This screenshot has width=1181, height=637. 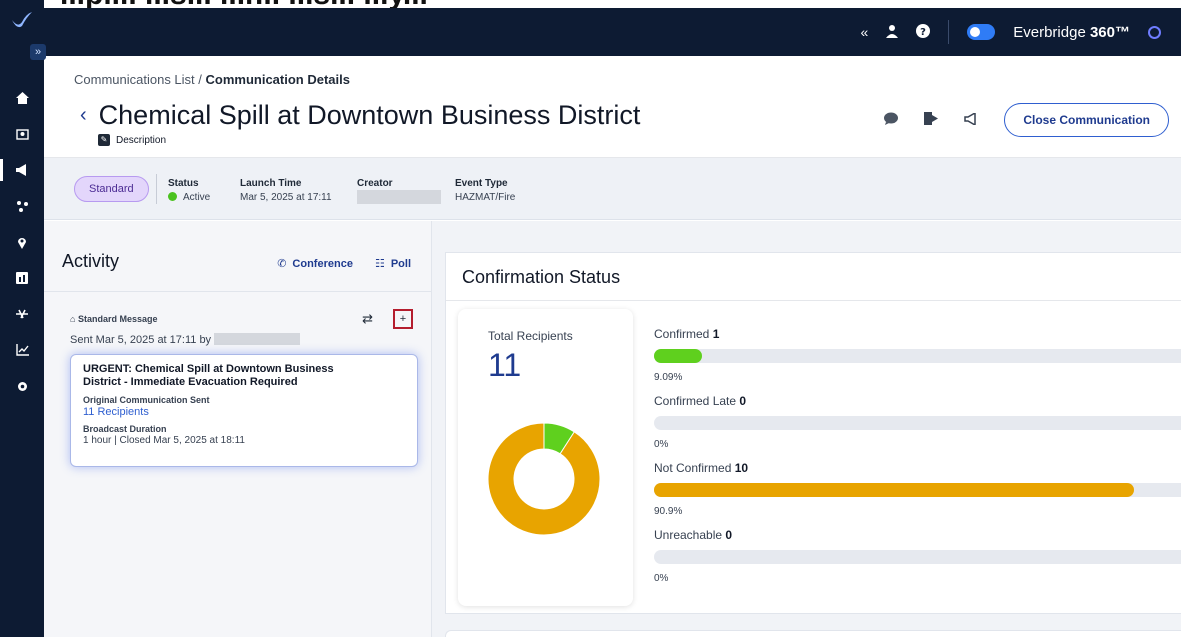 I want to click on status-row-label: Confirmed Late 0, so click(x=700, y=401).